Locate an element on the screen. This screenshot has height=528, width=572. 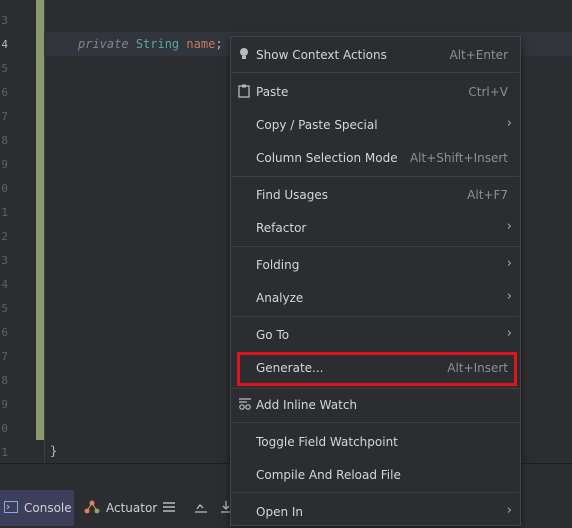
code-line: private String name; is located at coordinates (150, 44).